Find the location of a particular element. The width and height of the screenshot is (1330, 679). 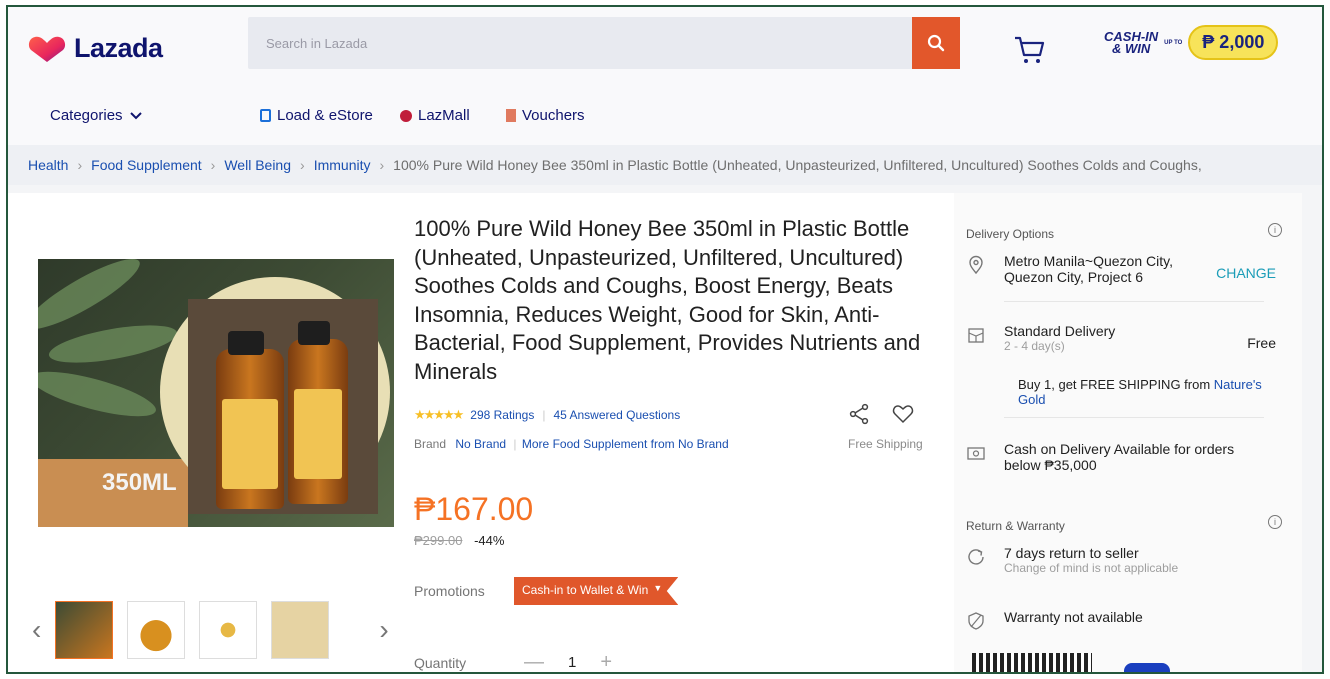

lazada-logo: Lazada is located at coordinates (95, 48).